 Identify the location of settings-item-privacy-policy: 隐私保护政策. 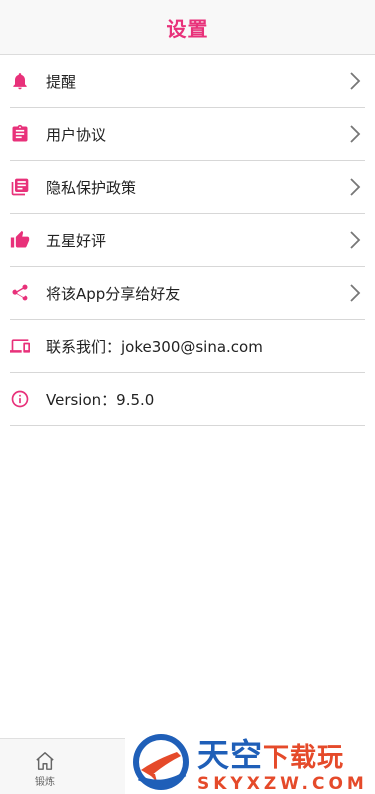
(187, 187).